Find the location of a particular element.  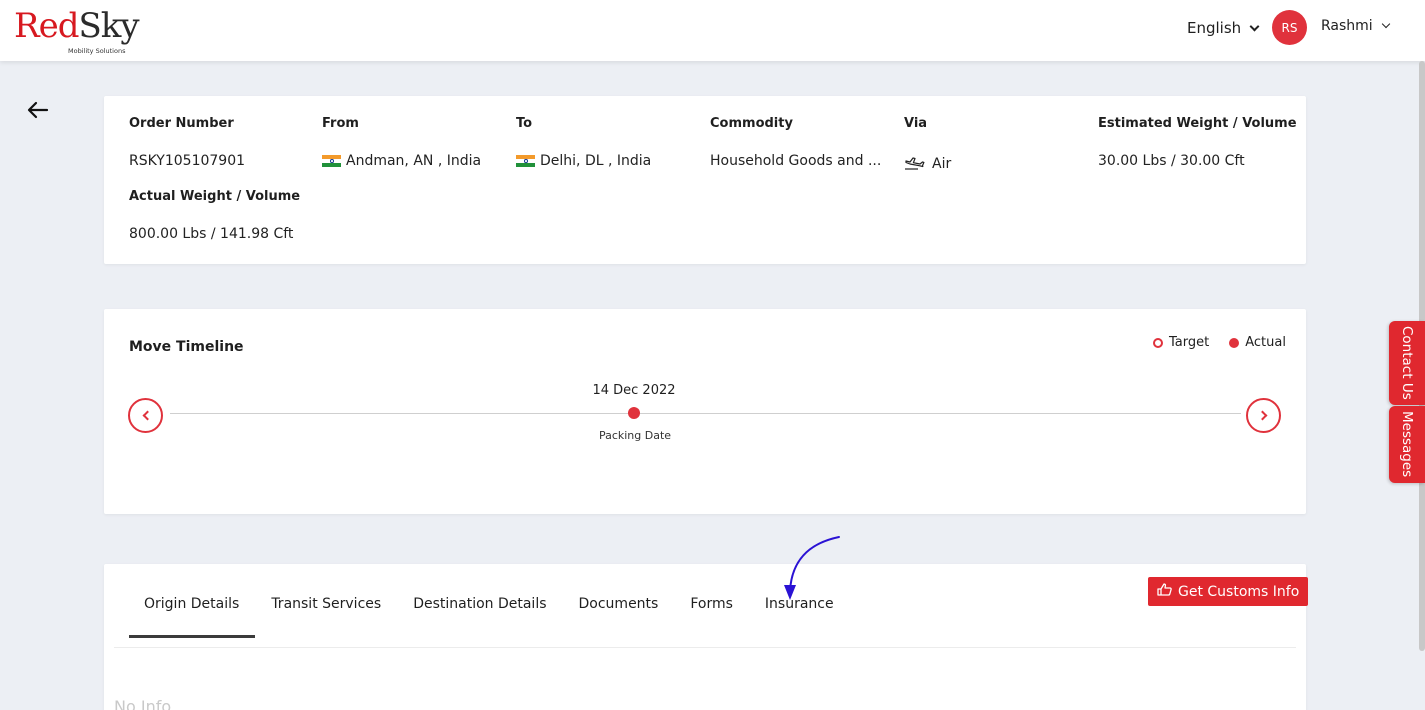

target-marker-icon is located at coordinates (1158, 342).